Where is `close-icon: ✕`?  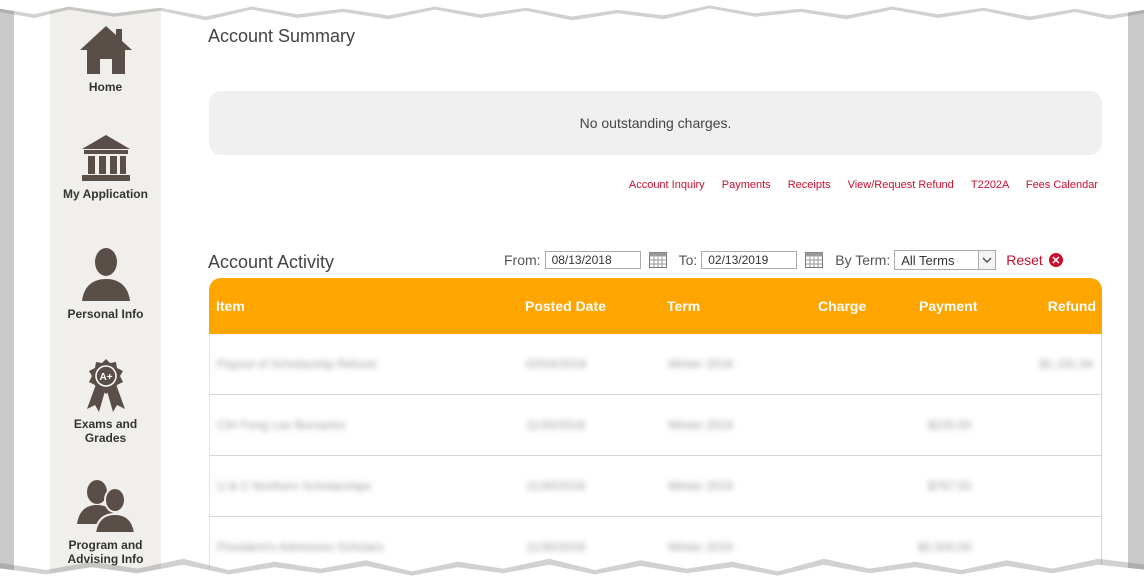 close-icon: ✕ is located at coordinates (1055, 260).